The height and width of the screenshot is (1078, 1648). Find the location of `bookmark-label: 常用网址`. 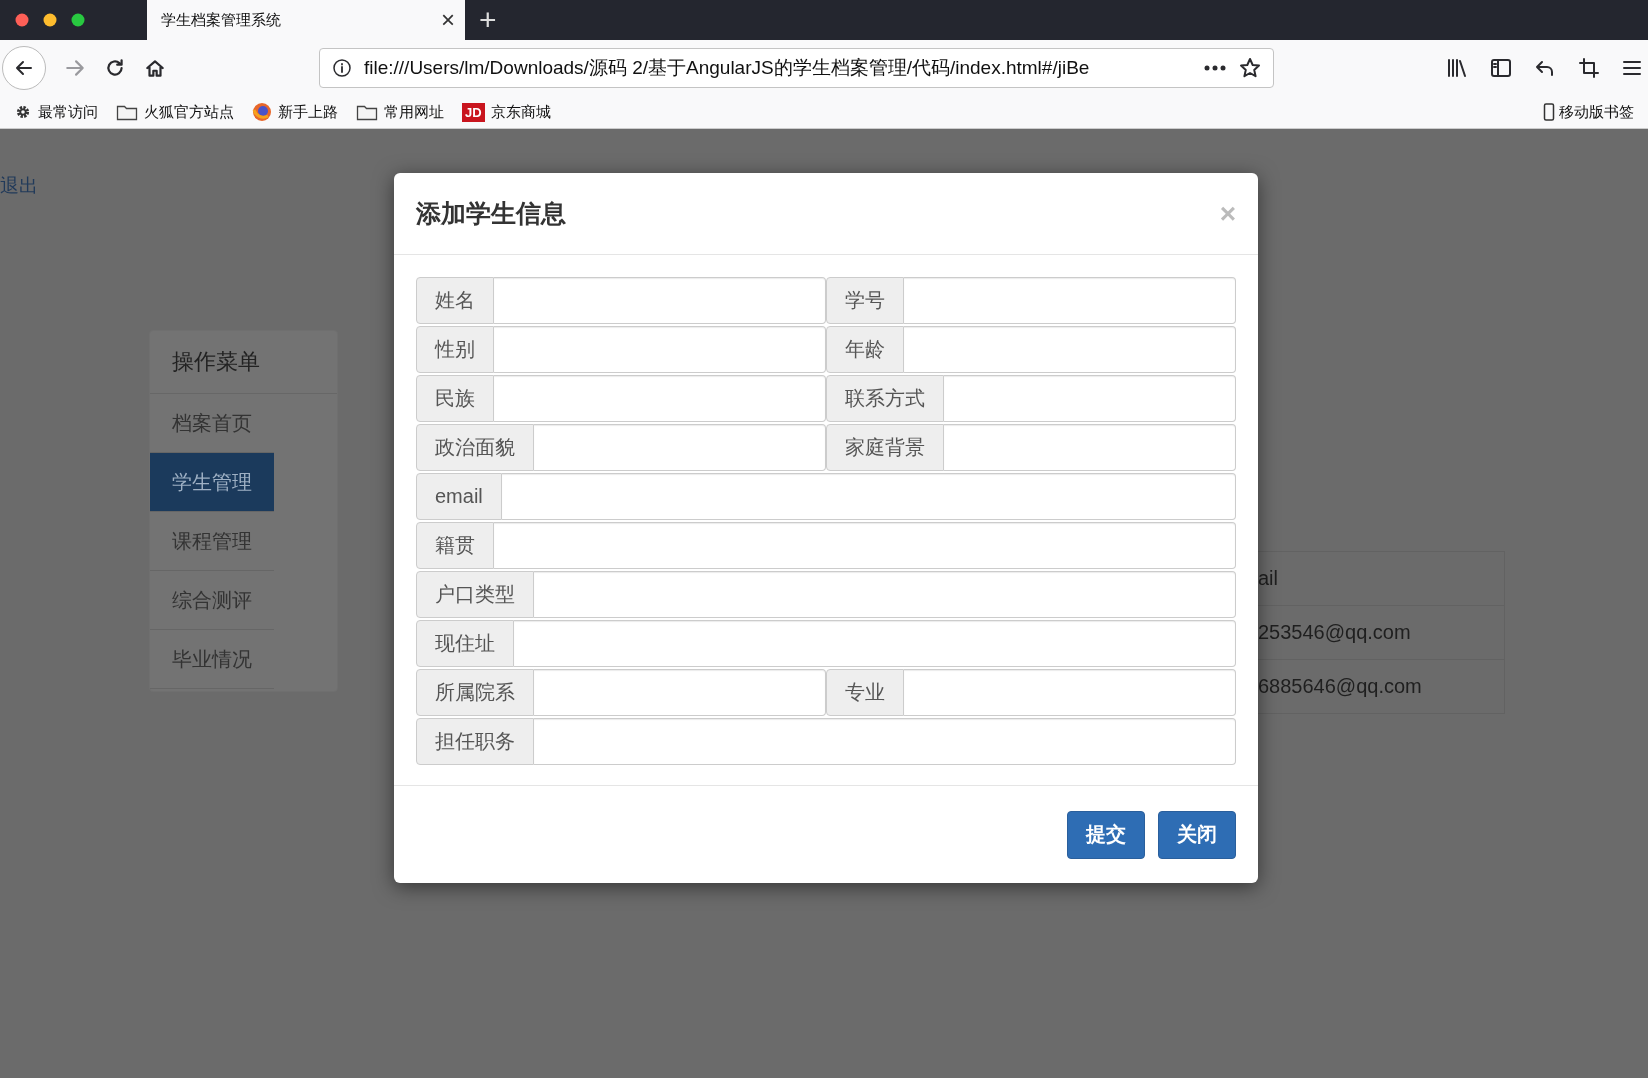

bookmark-label: 常用网址 is located at coordinates (414, 112).